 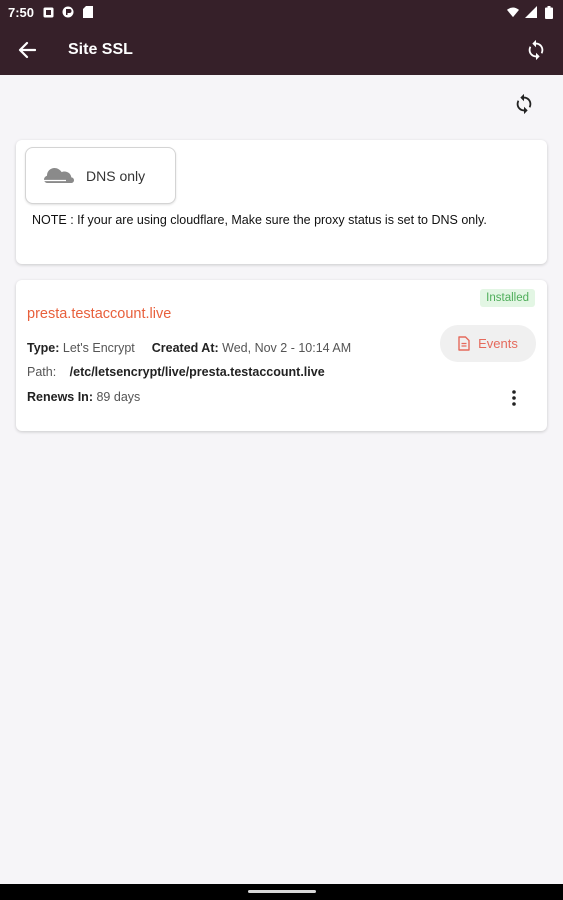 I want to click on app-bar: Site SSL, so click(x=281, y=49).